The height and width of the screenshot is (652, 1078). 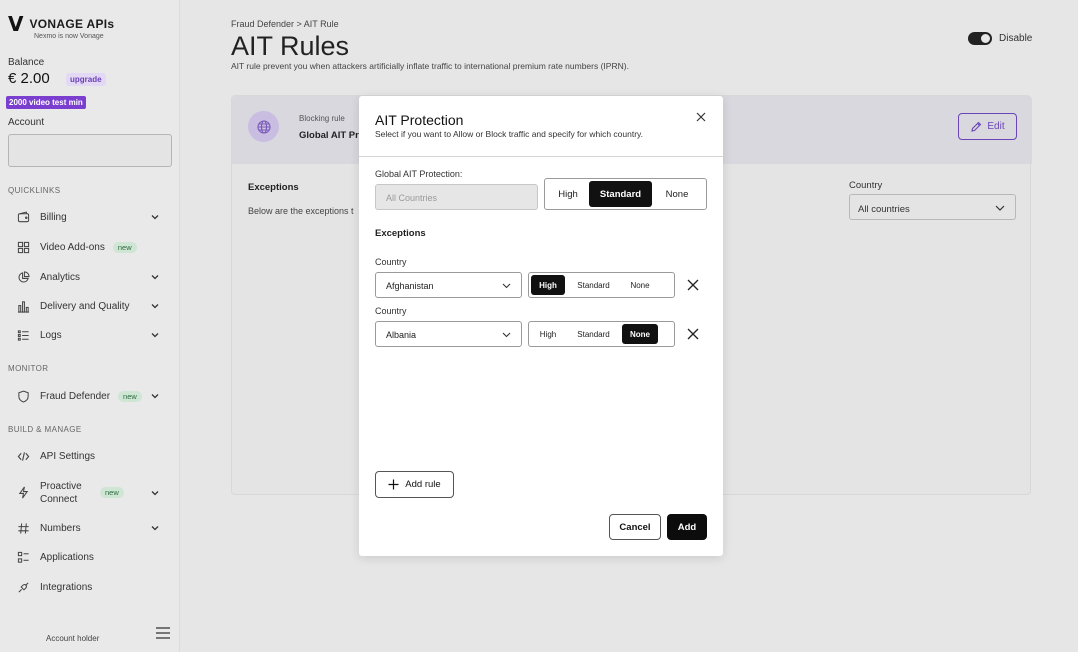 I want to click on row-country-value: Albania, so click(x=401, y=335).